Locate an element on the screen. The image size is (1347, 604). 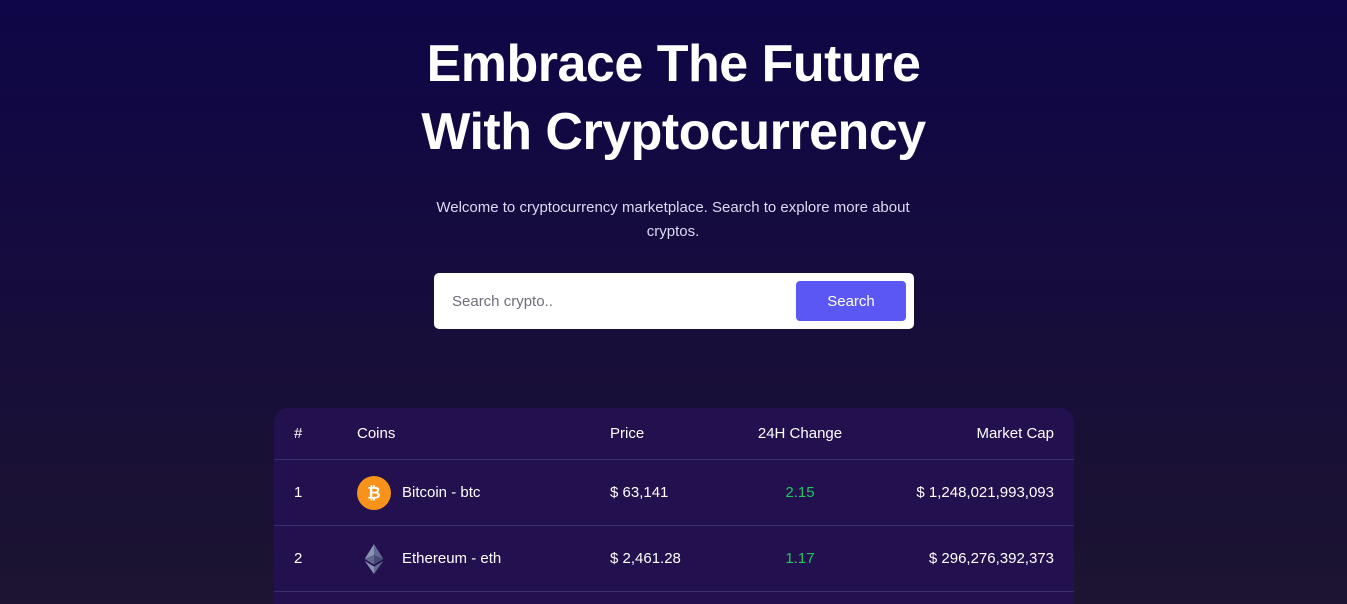
row-coin: ₿ Bitcoin - btc is located at coordinates (418, 492).